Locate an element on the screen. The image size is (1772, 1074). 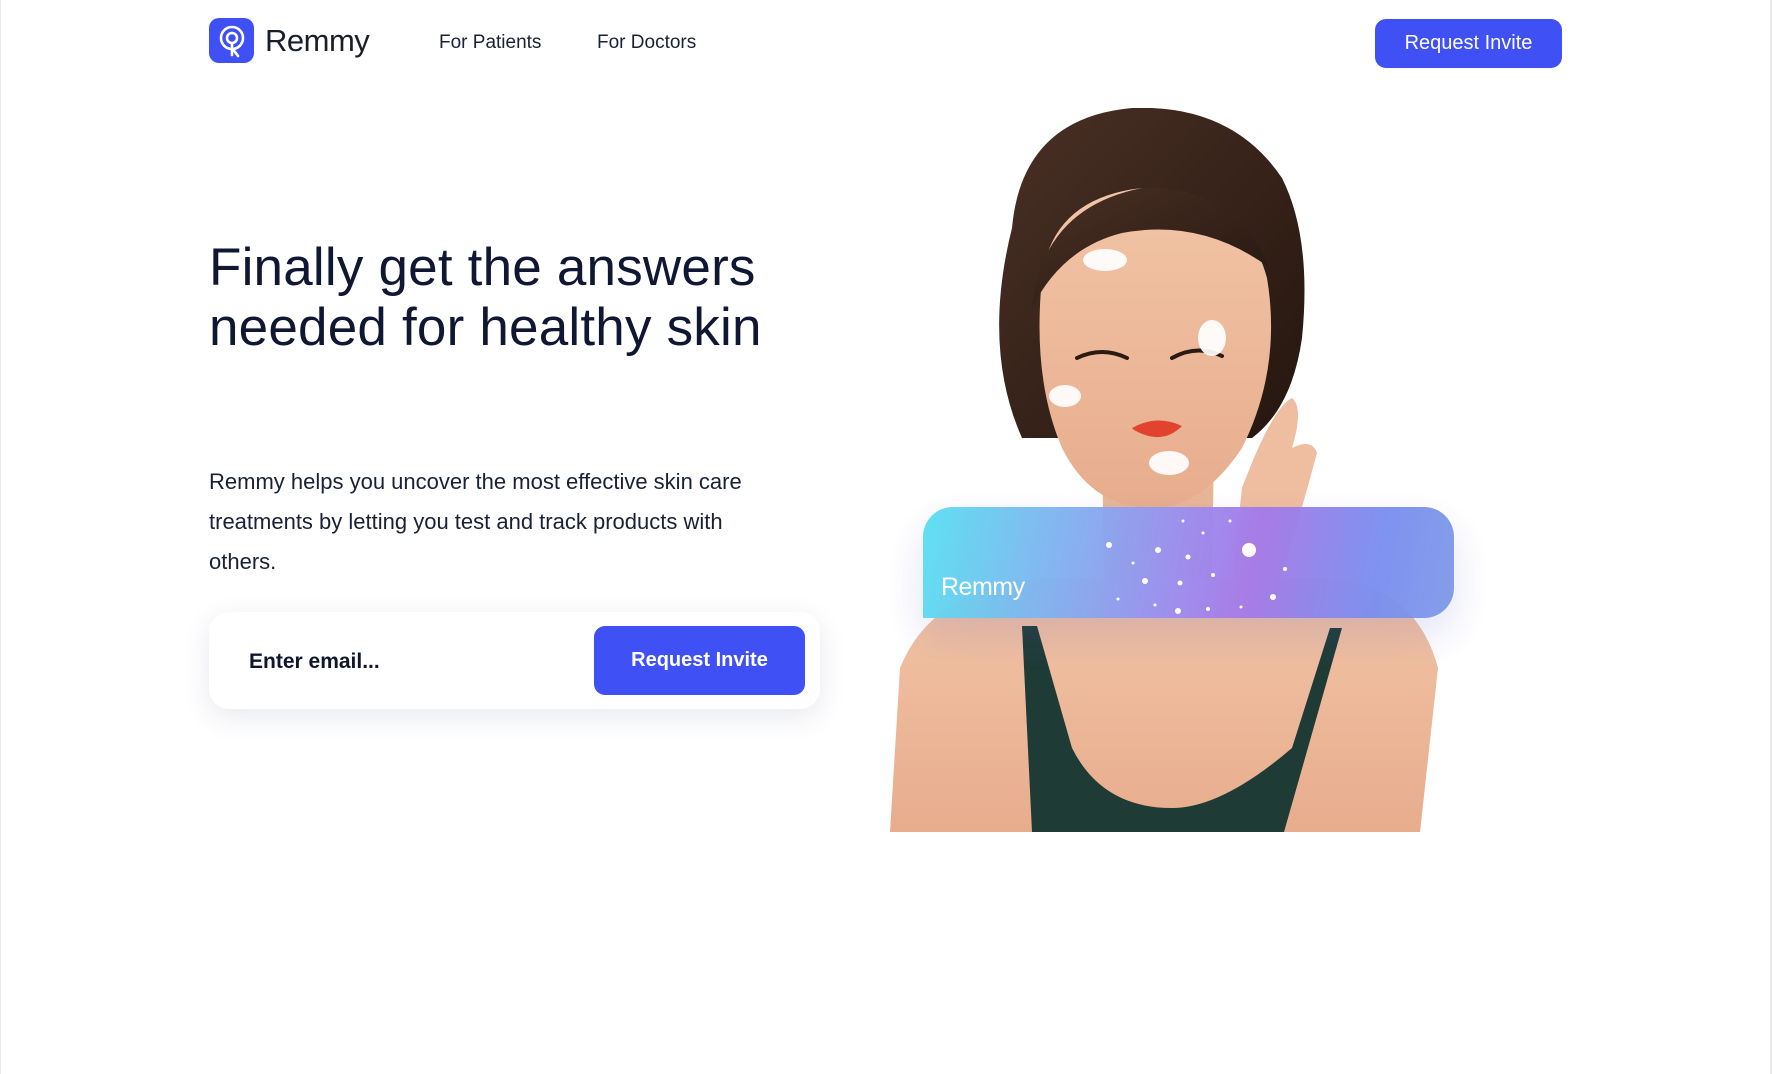
brand-name: Remmy is located at coordinates (317, 40).